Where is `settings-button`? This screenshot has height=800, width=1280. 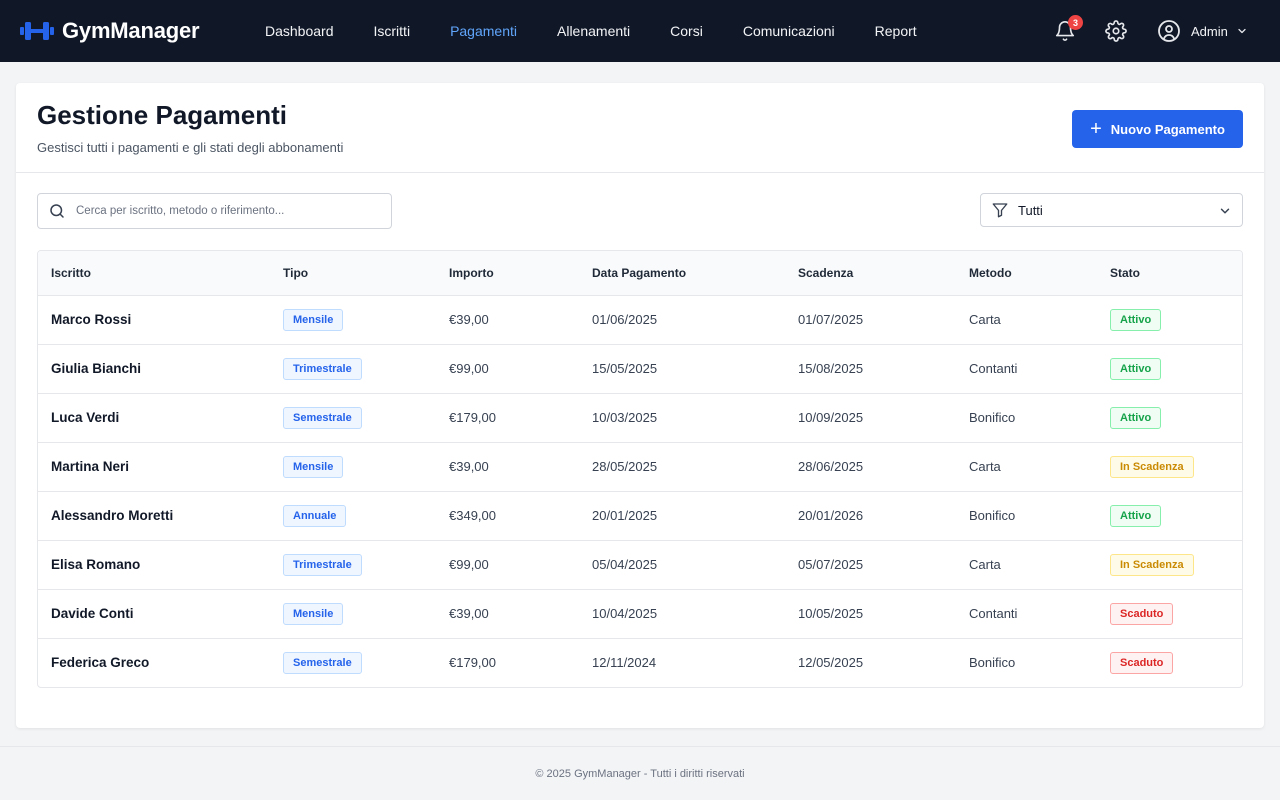 settings-button is located at coordinates (1116, 31).